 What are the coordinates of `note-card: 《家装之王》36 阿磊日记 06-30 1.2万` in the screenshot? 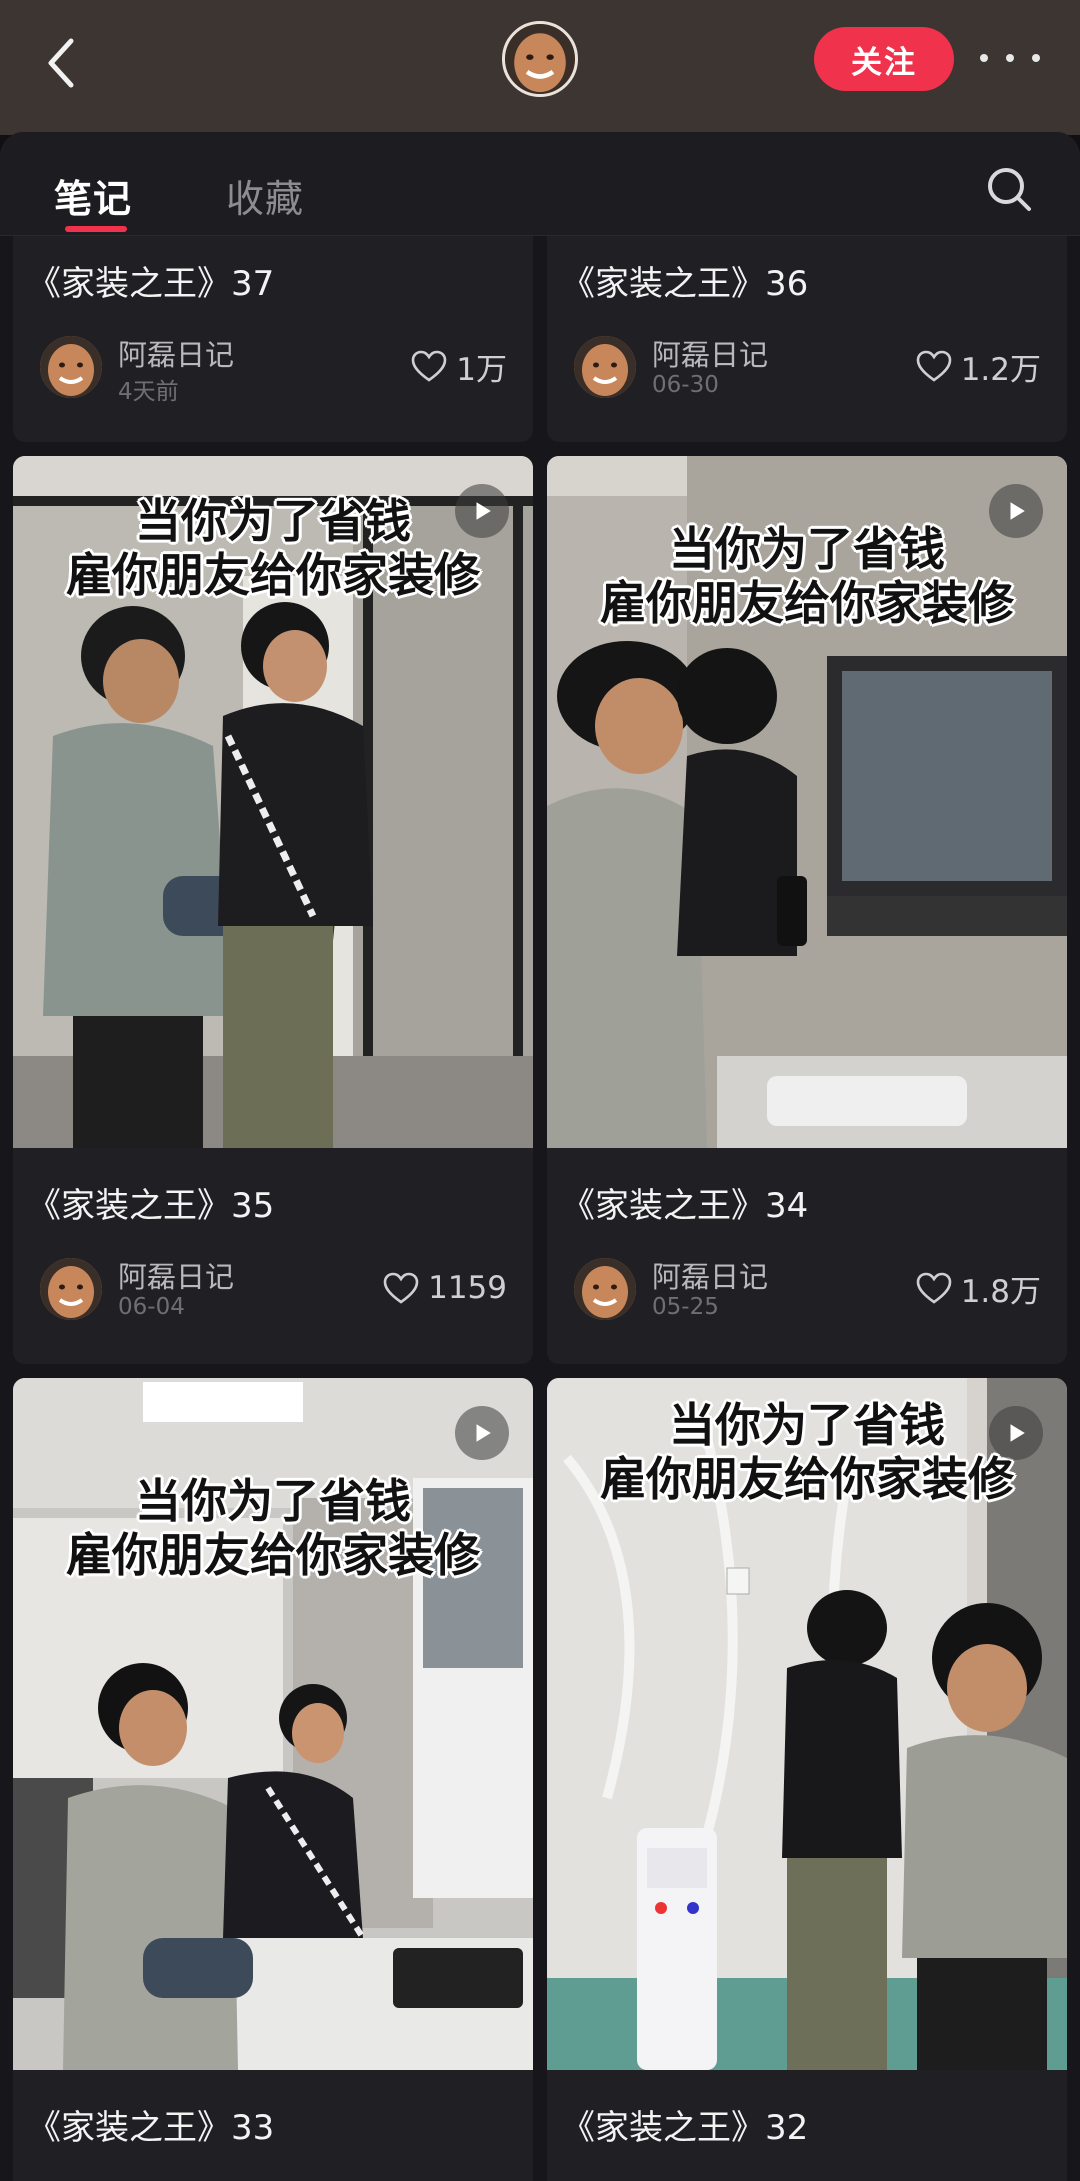 It's located at (807, 339).